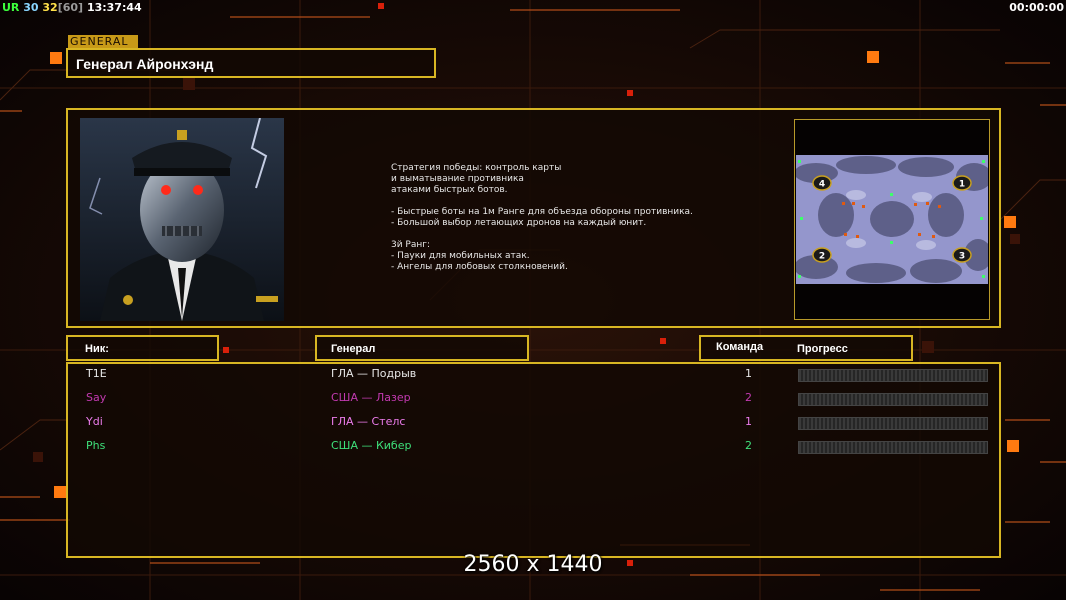 This screenshot has height=600, width=1066. What do you see at coordinates (142, 348) in the screenshot?
I see `header-nick: Ник:` at bounding box center [142, 348].